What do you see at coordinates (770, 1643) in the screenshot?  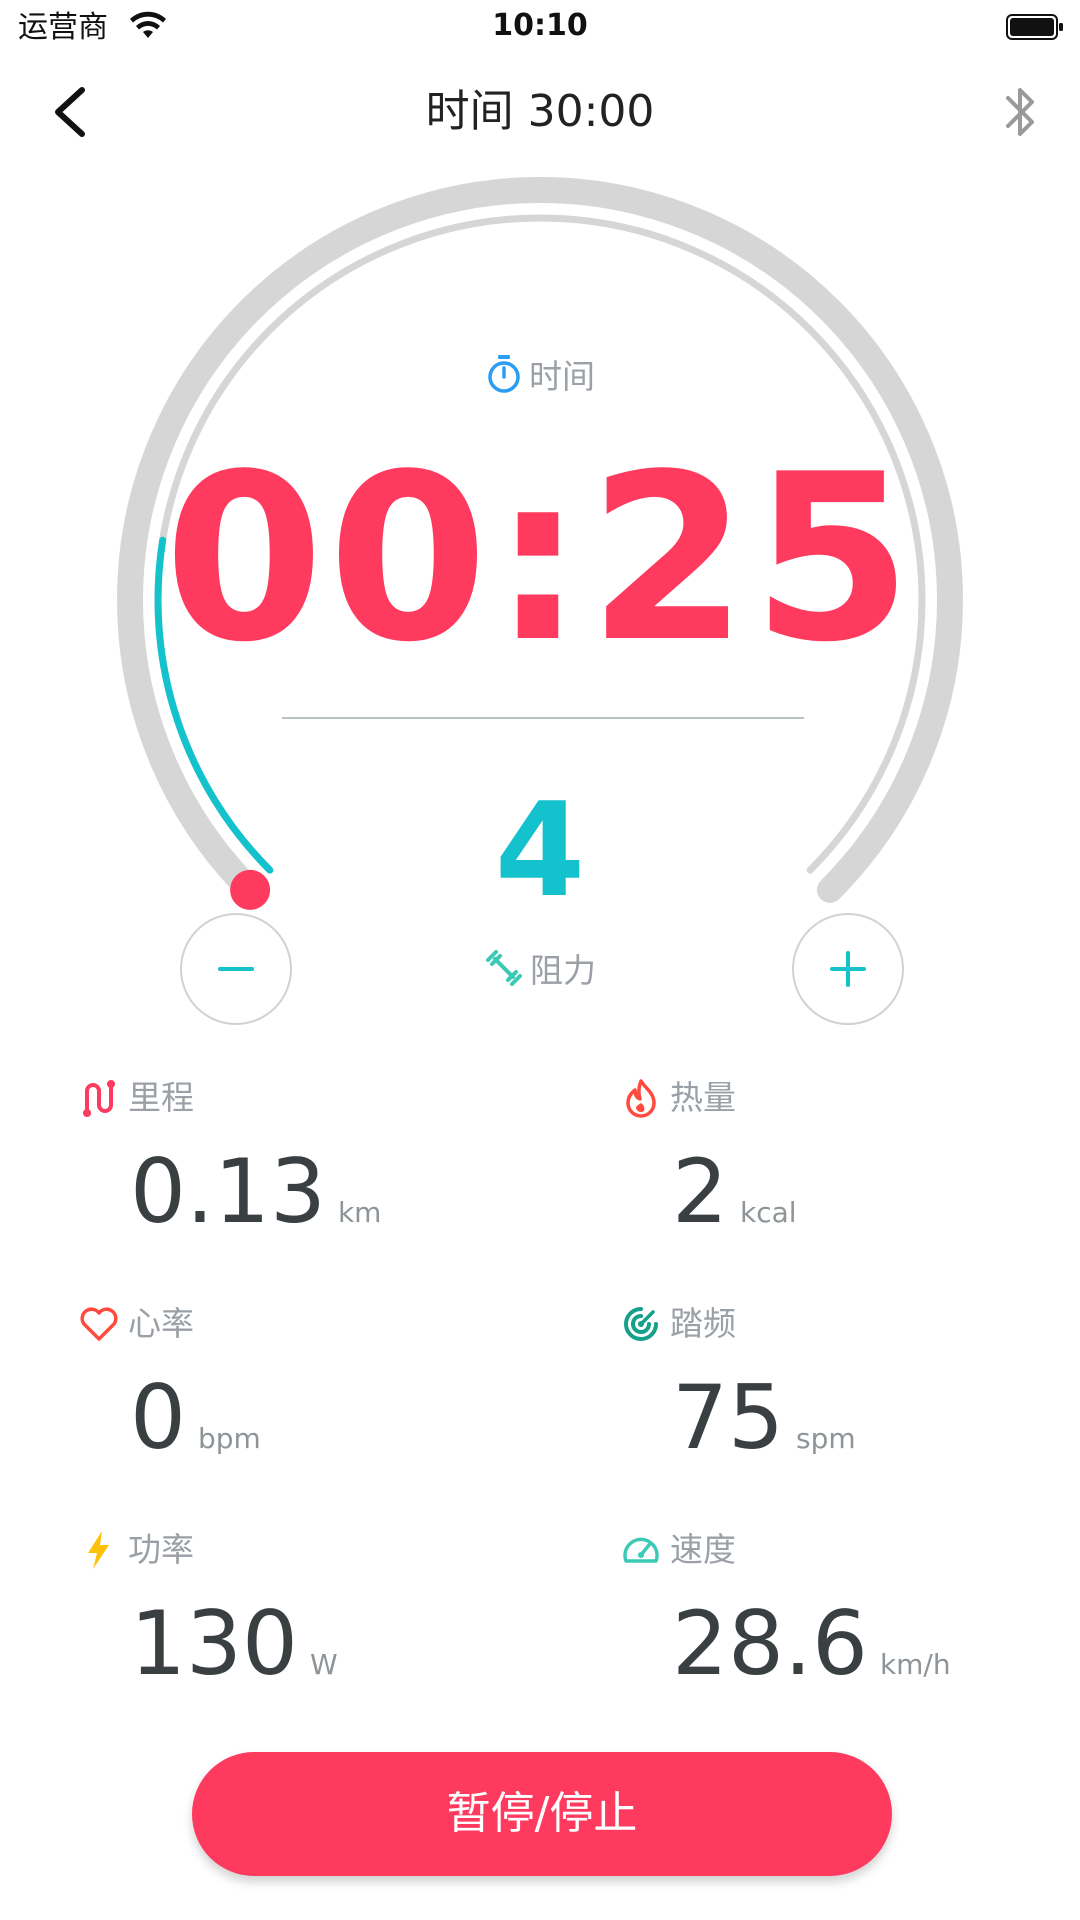 I see `speed-number: 28.6` at bounding box center [770, 1643].